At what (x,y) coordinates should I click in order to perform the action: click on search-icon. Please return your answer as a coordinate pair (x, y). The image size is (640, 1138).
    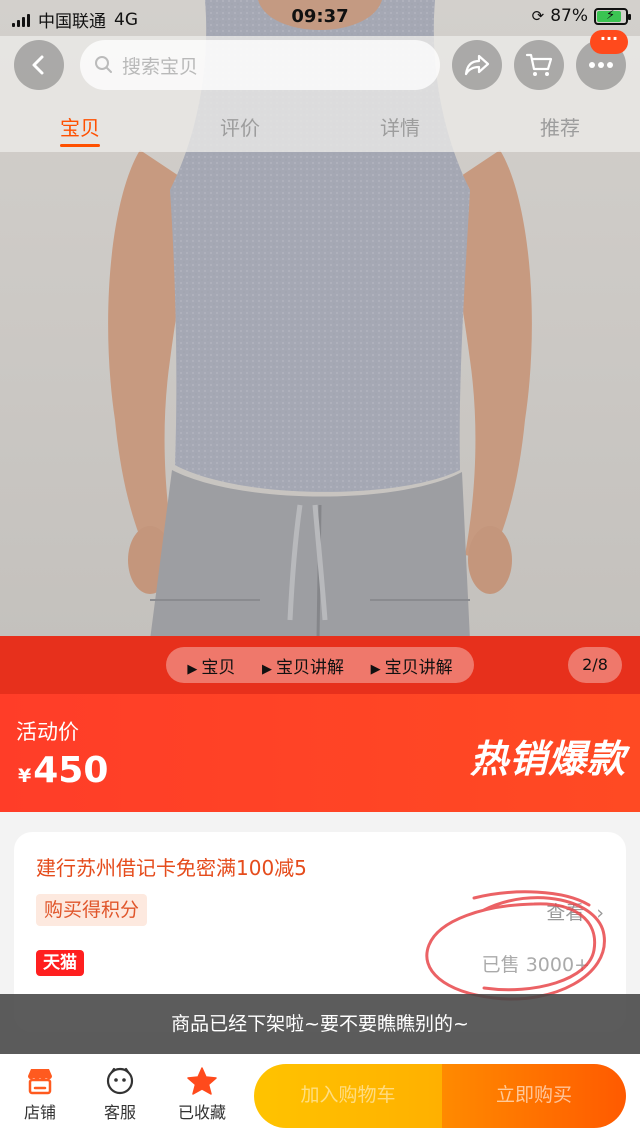
    Looking at the image, I should click on (103, 64).